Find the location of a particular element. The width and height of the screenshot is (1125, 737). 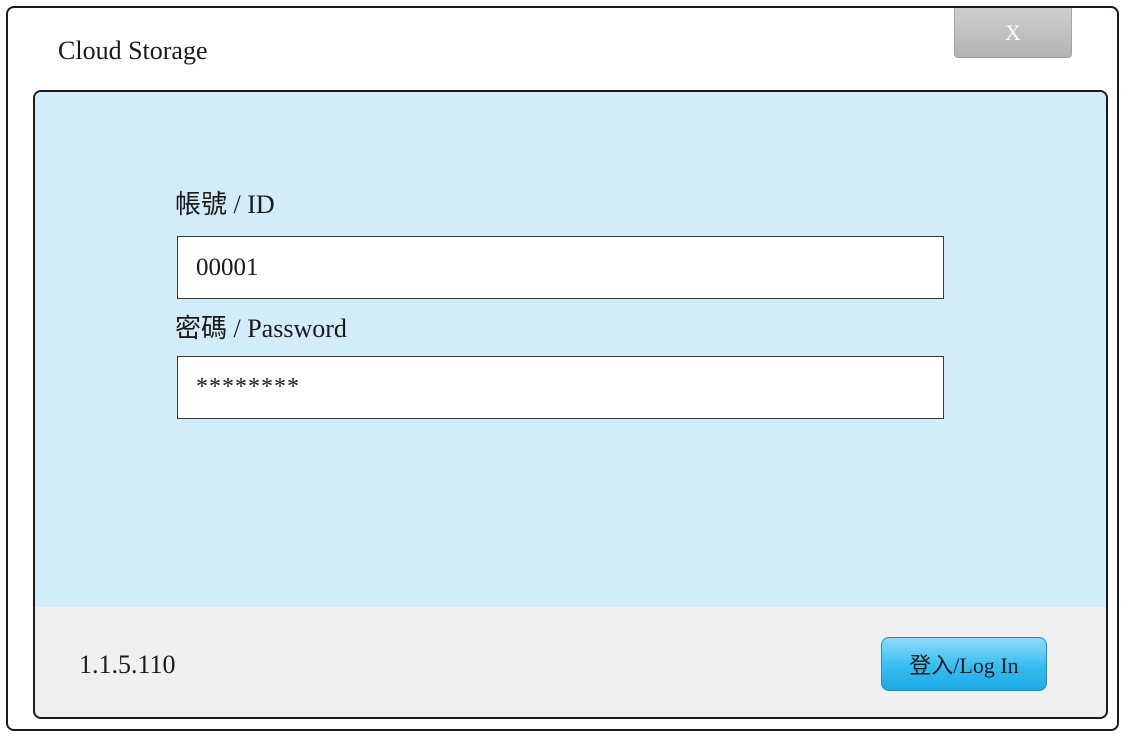

login-button: 登入/Log In is located at coordinates (964, 664).